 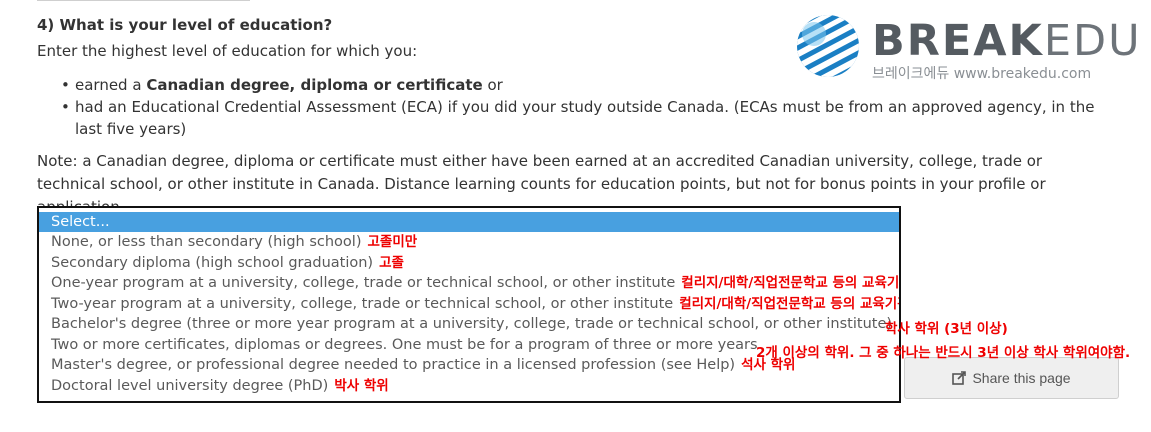 I want to click on share-page-button: Share this page, so click(x=1011, y=378).